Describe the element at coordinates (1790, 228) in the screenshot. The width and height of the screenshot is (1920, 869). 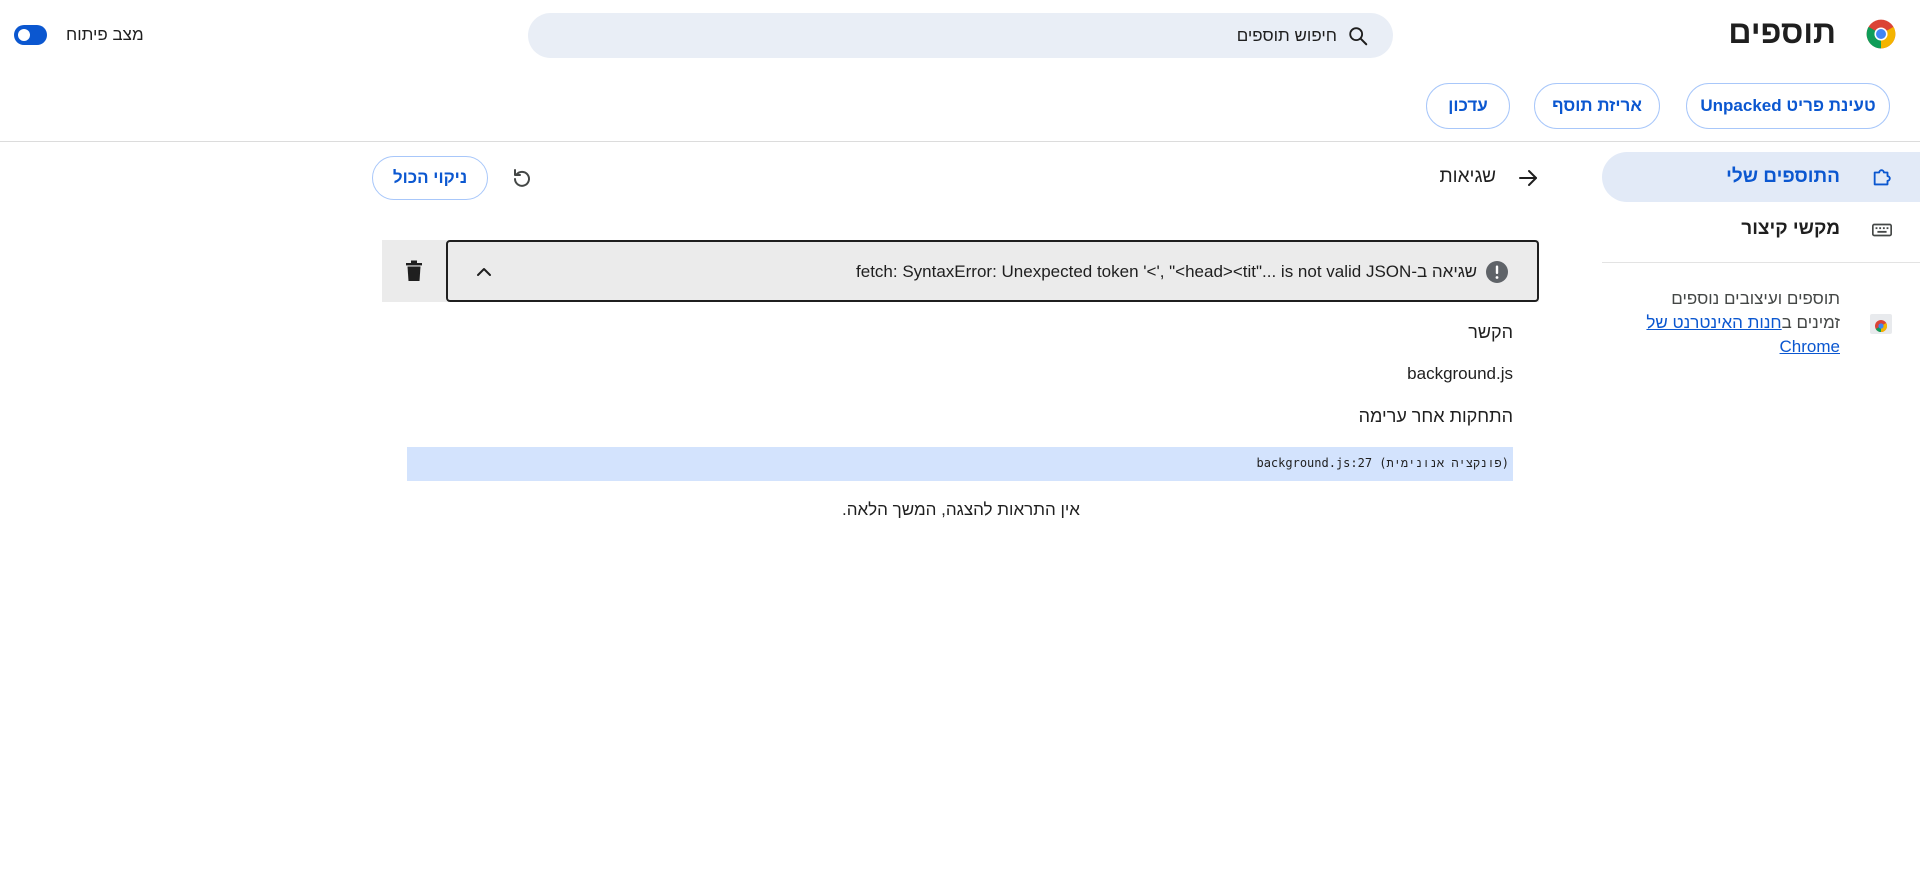
I see `sidebar-item-label: מקשי קיצור` at that location.